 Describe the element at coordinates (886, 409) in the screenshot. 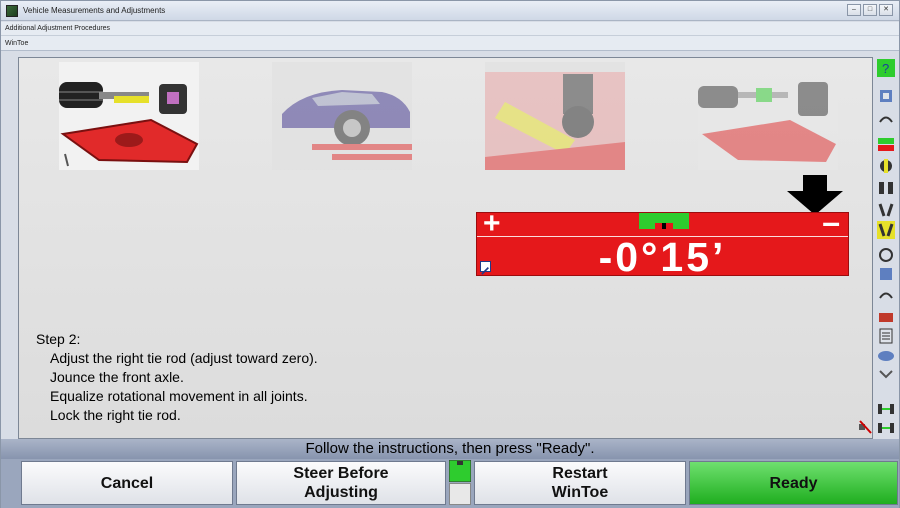

I see `axle-icon` at that location.